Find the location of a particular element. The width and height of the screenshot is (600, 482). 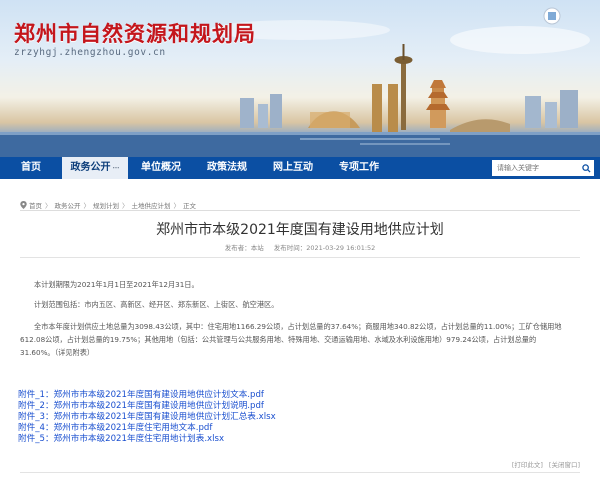

search-button is located at coordinates (586, 168).